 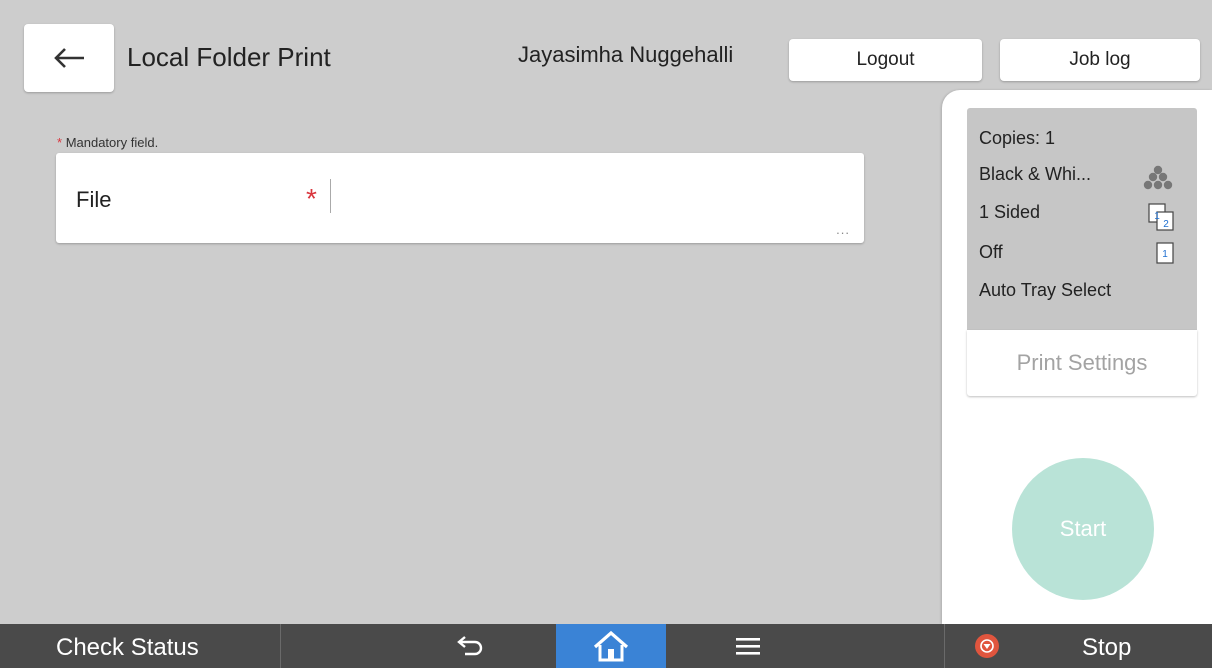 What do you see at coordinates (1017, 138) in the screenshot?
I see `copies-setting: Copies: 1` at bounding box center [1017, 138].